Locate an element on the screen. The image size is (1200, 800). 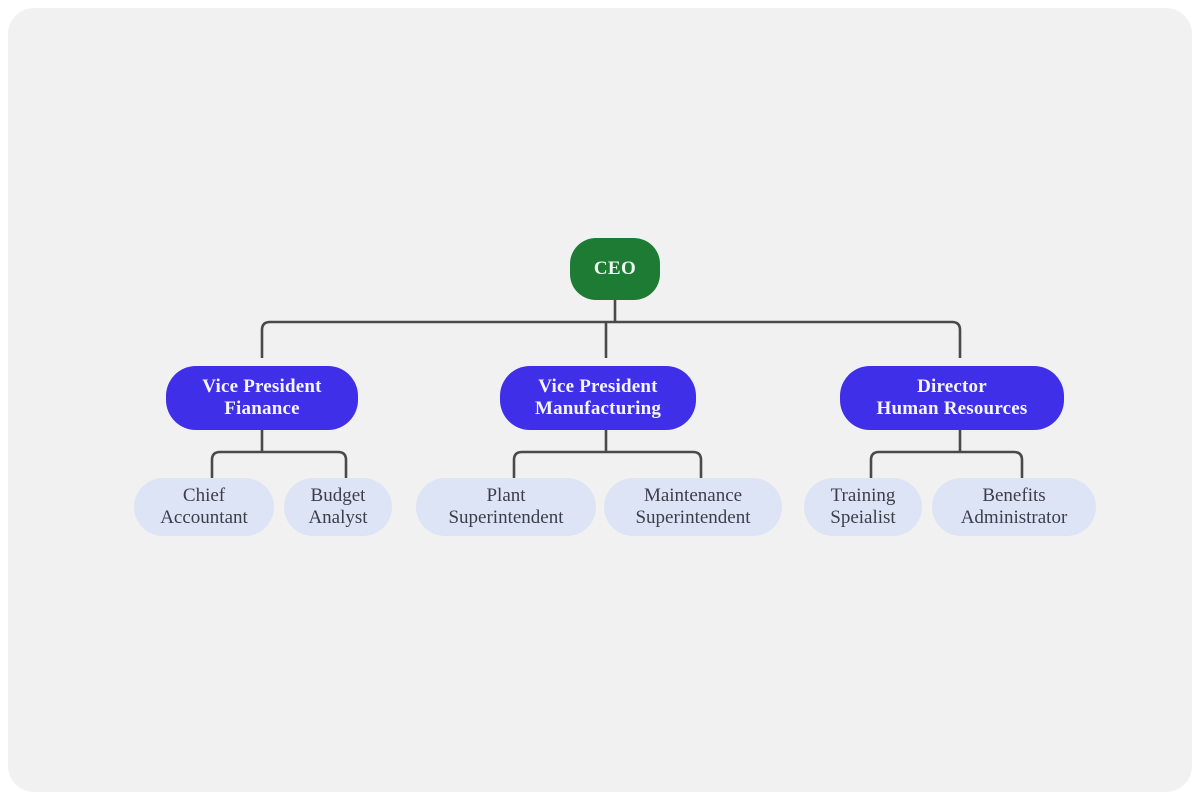
org-node-training-specialist: Training Speialist is located at coordinates (863, 507).